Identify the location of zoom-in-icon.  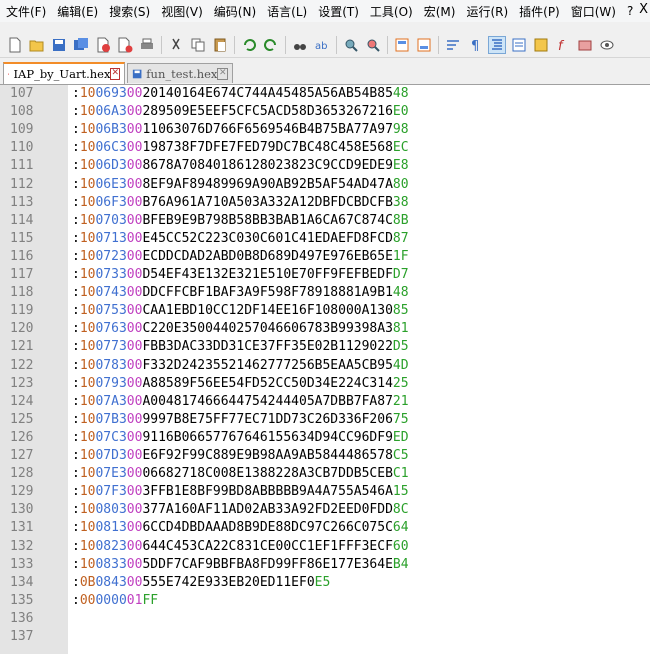
(351, 45).